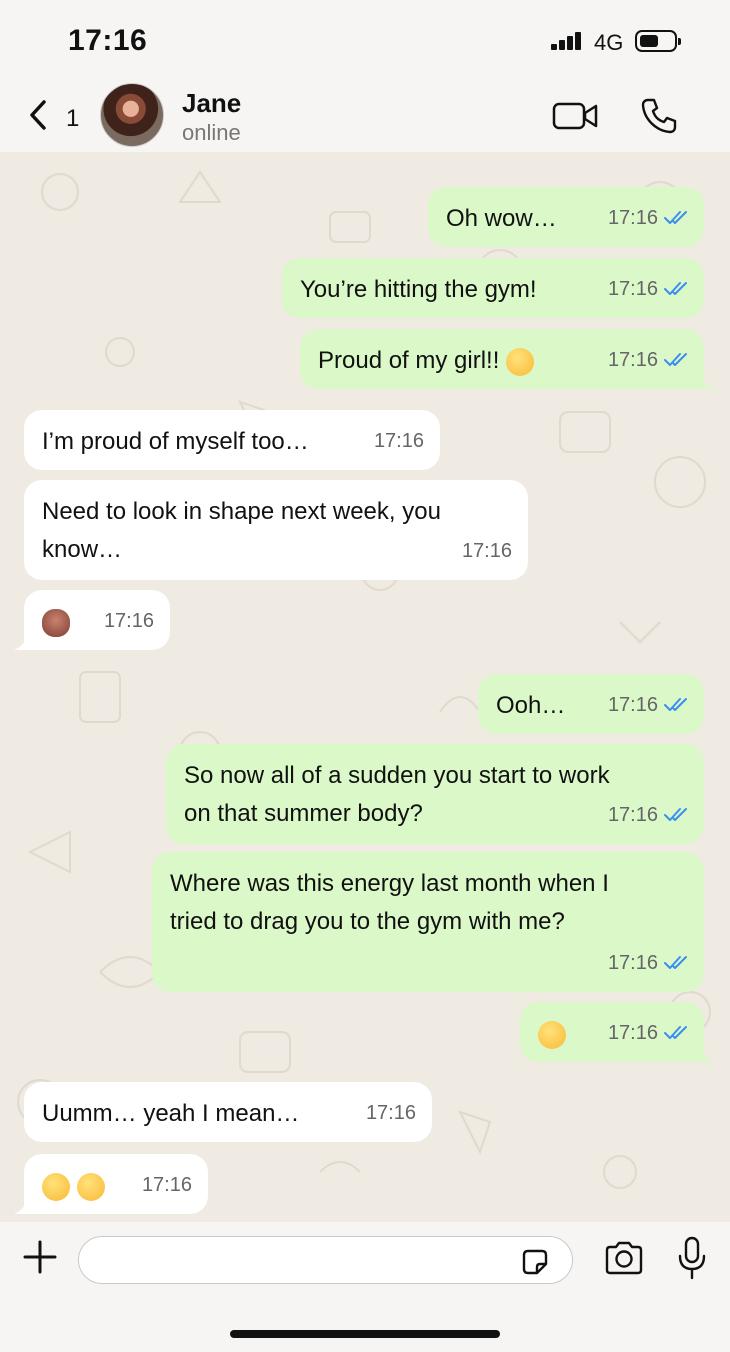  I want to click on status-time: 17:16, so click(108, 40).